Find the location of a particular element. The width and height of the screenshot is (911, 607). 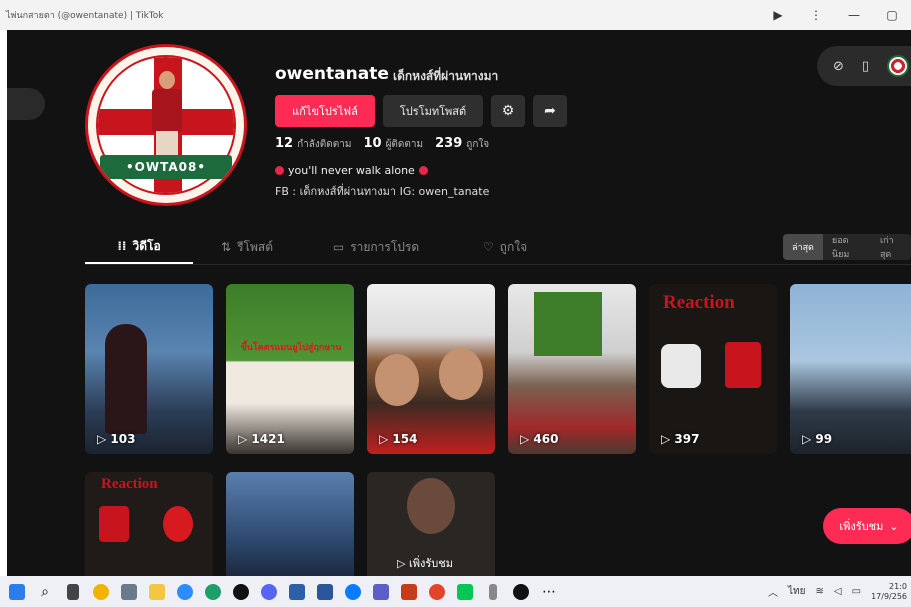

avatar-banner-text: OWTA08 is located at coordinates (166, 167).